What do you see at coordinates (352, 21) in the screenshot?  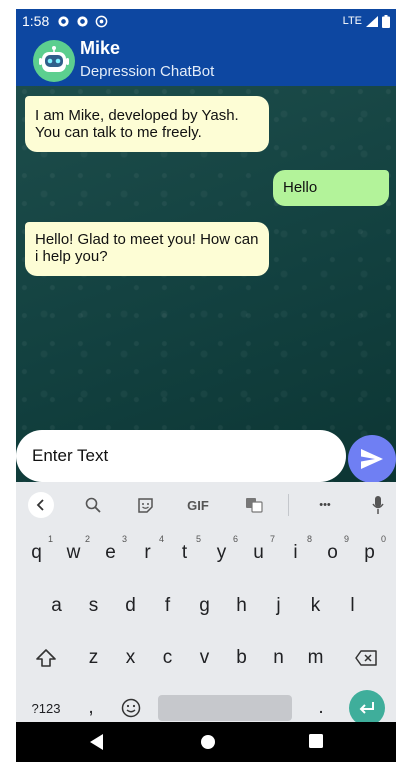 I see `network-type: LTE` at bounding box center [352, 21].